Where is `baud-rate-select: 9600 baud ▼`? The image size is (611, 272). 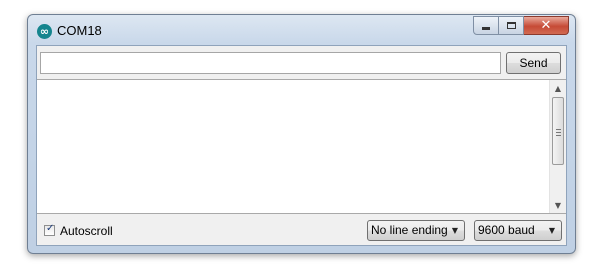 baud-rate-select: 9600 baud ▼ is located at coordinates (518, 230).